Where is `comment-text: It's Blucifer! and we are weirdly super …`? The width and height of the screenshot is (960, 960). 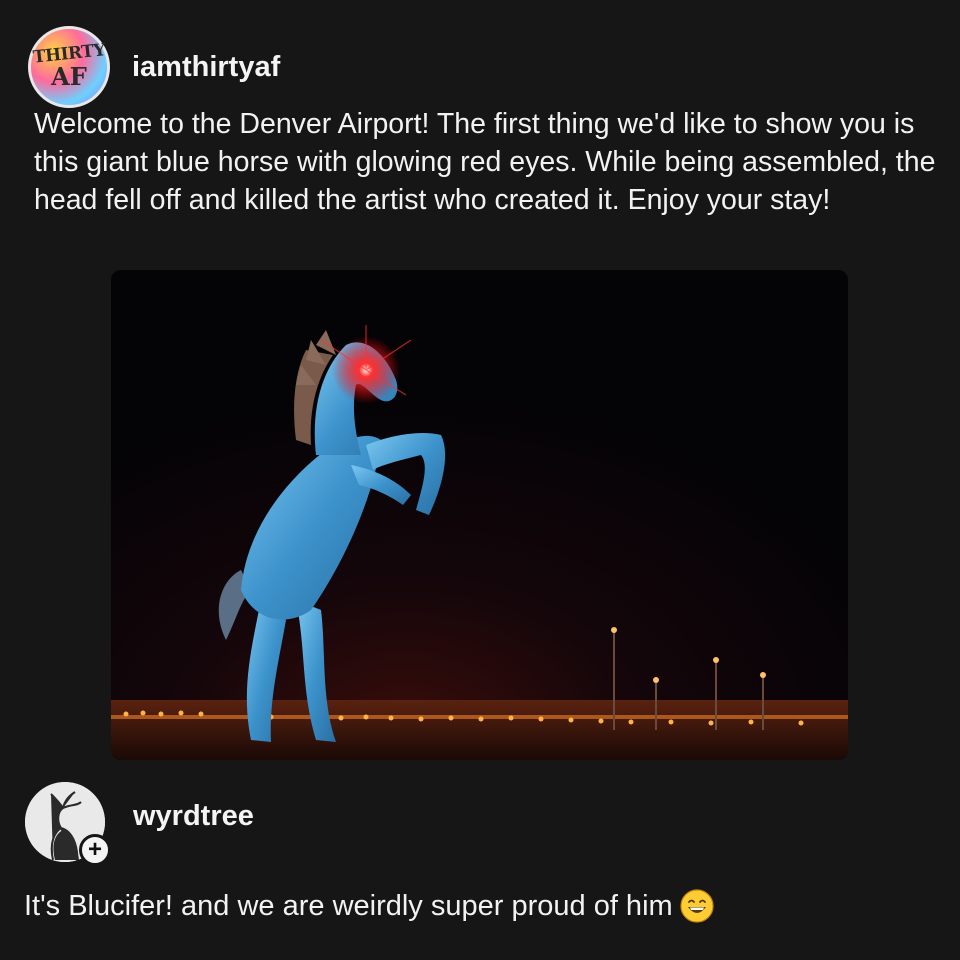 comment-text: It's Blucifer! and we are weirdly super … is located at coordinates (348, 905).